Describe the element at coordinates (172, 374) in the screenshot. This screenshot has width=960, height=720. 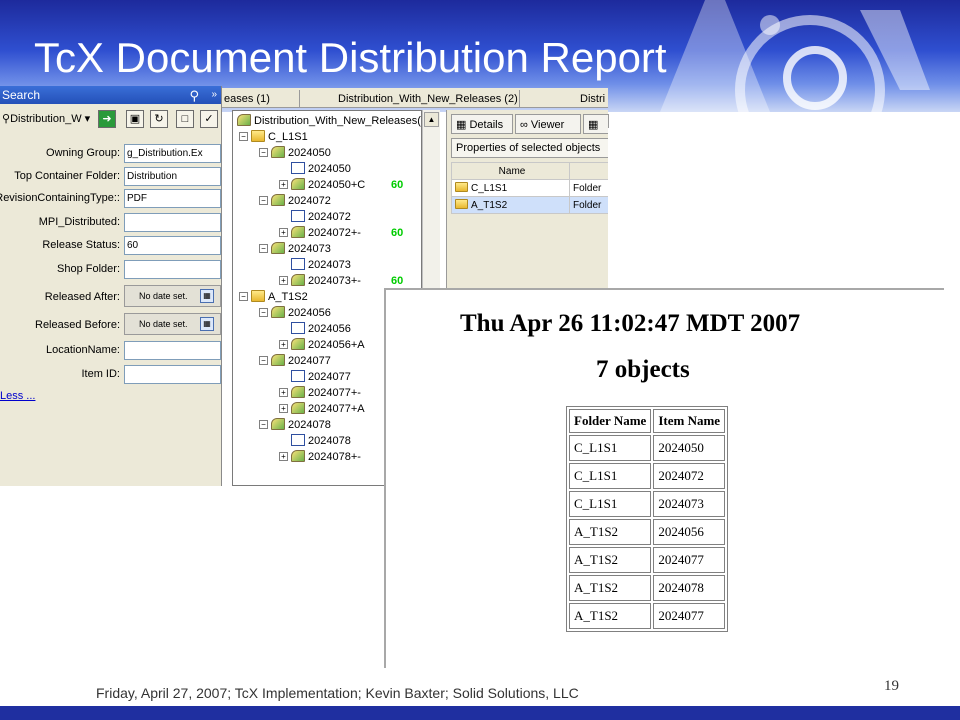
I see `item-id-input` at that location.